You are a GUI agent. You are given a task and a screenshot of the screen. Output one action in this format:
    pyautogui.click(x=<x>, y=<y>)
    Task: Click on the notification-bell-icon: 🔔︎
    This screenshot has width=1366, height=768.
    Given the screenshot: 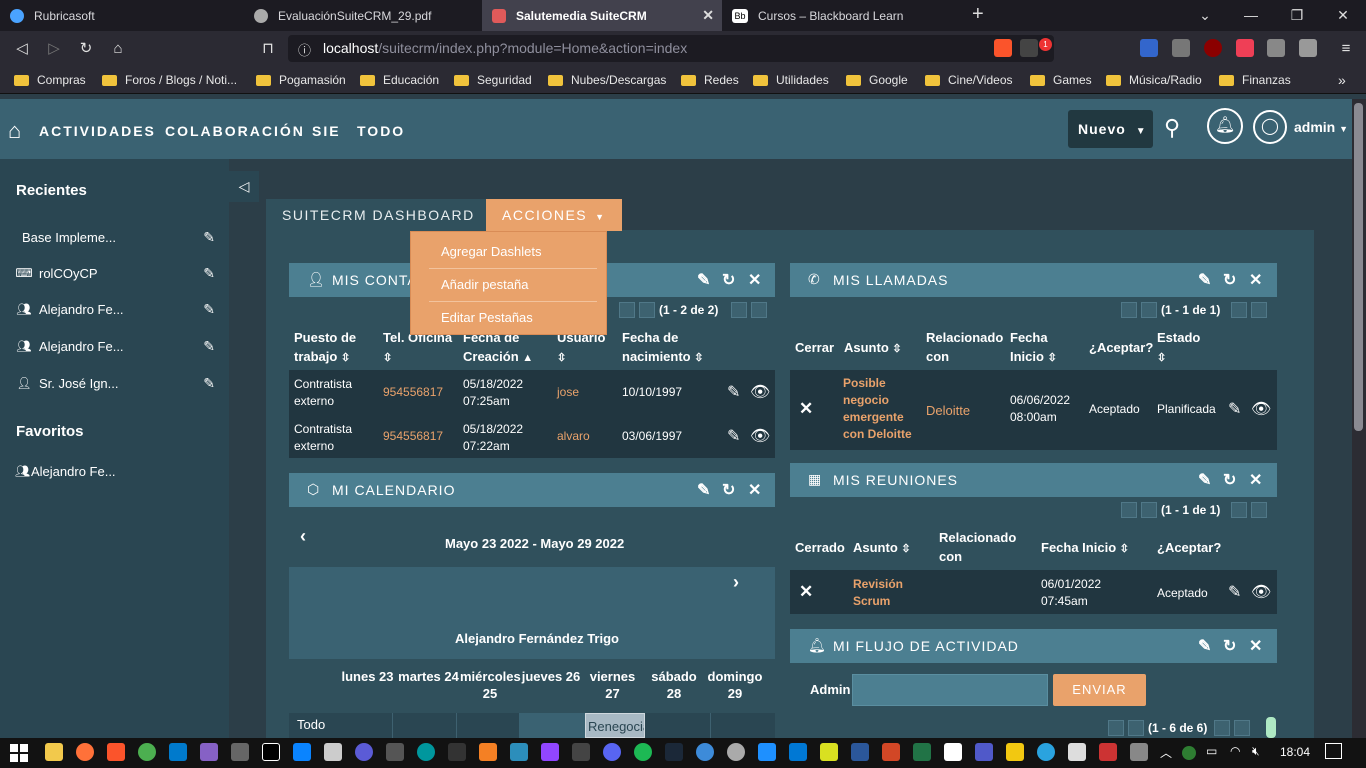 What is the action you would take?
    pyautogui.click(x=1225, y=126)
    